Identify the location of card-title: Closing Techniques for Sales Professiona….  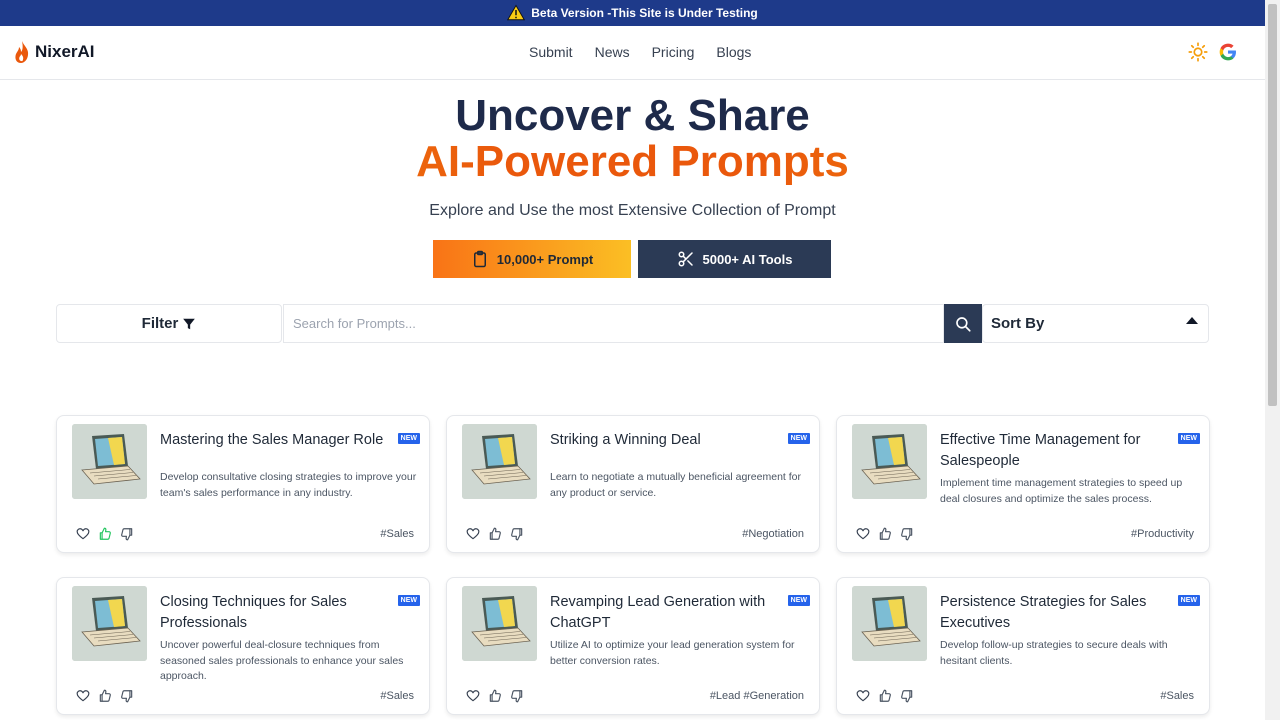
(253, 612).